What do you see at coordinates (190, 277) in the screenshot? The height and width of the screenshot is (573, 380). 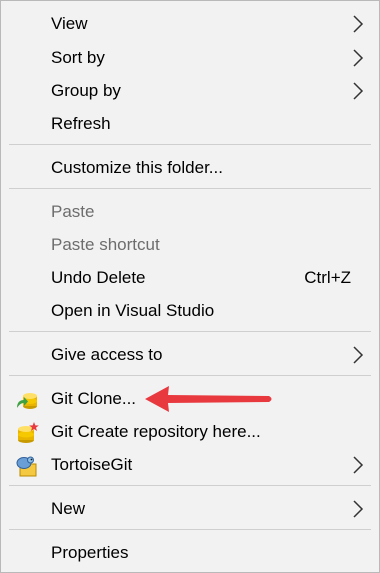 I see `menu-item-undo-delete: Undo Delete Ctrl+Z` at bounding box center [190, 277].